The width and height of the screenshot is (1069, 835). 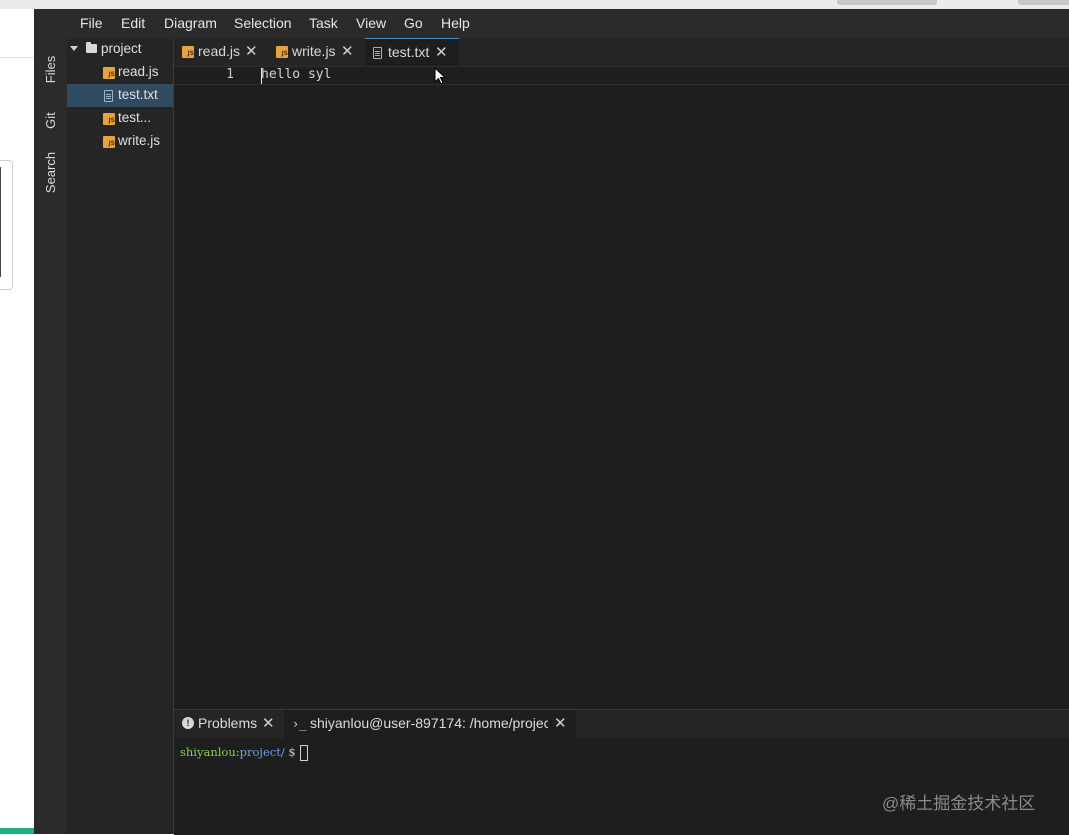 What do you see at coordinates (17, 57) in the screenshot?
I see `divider` at bounding box center [17, 57].